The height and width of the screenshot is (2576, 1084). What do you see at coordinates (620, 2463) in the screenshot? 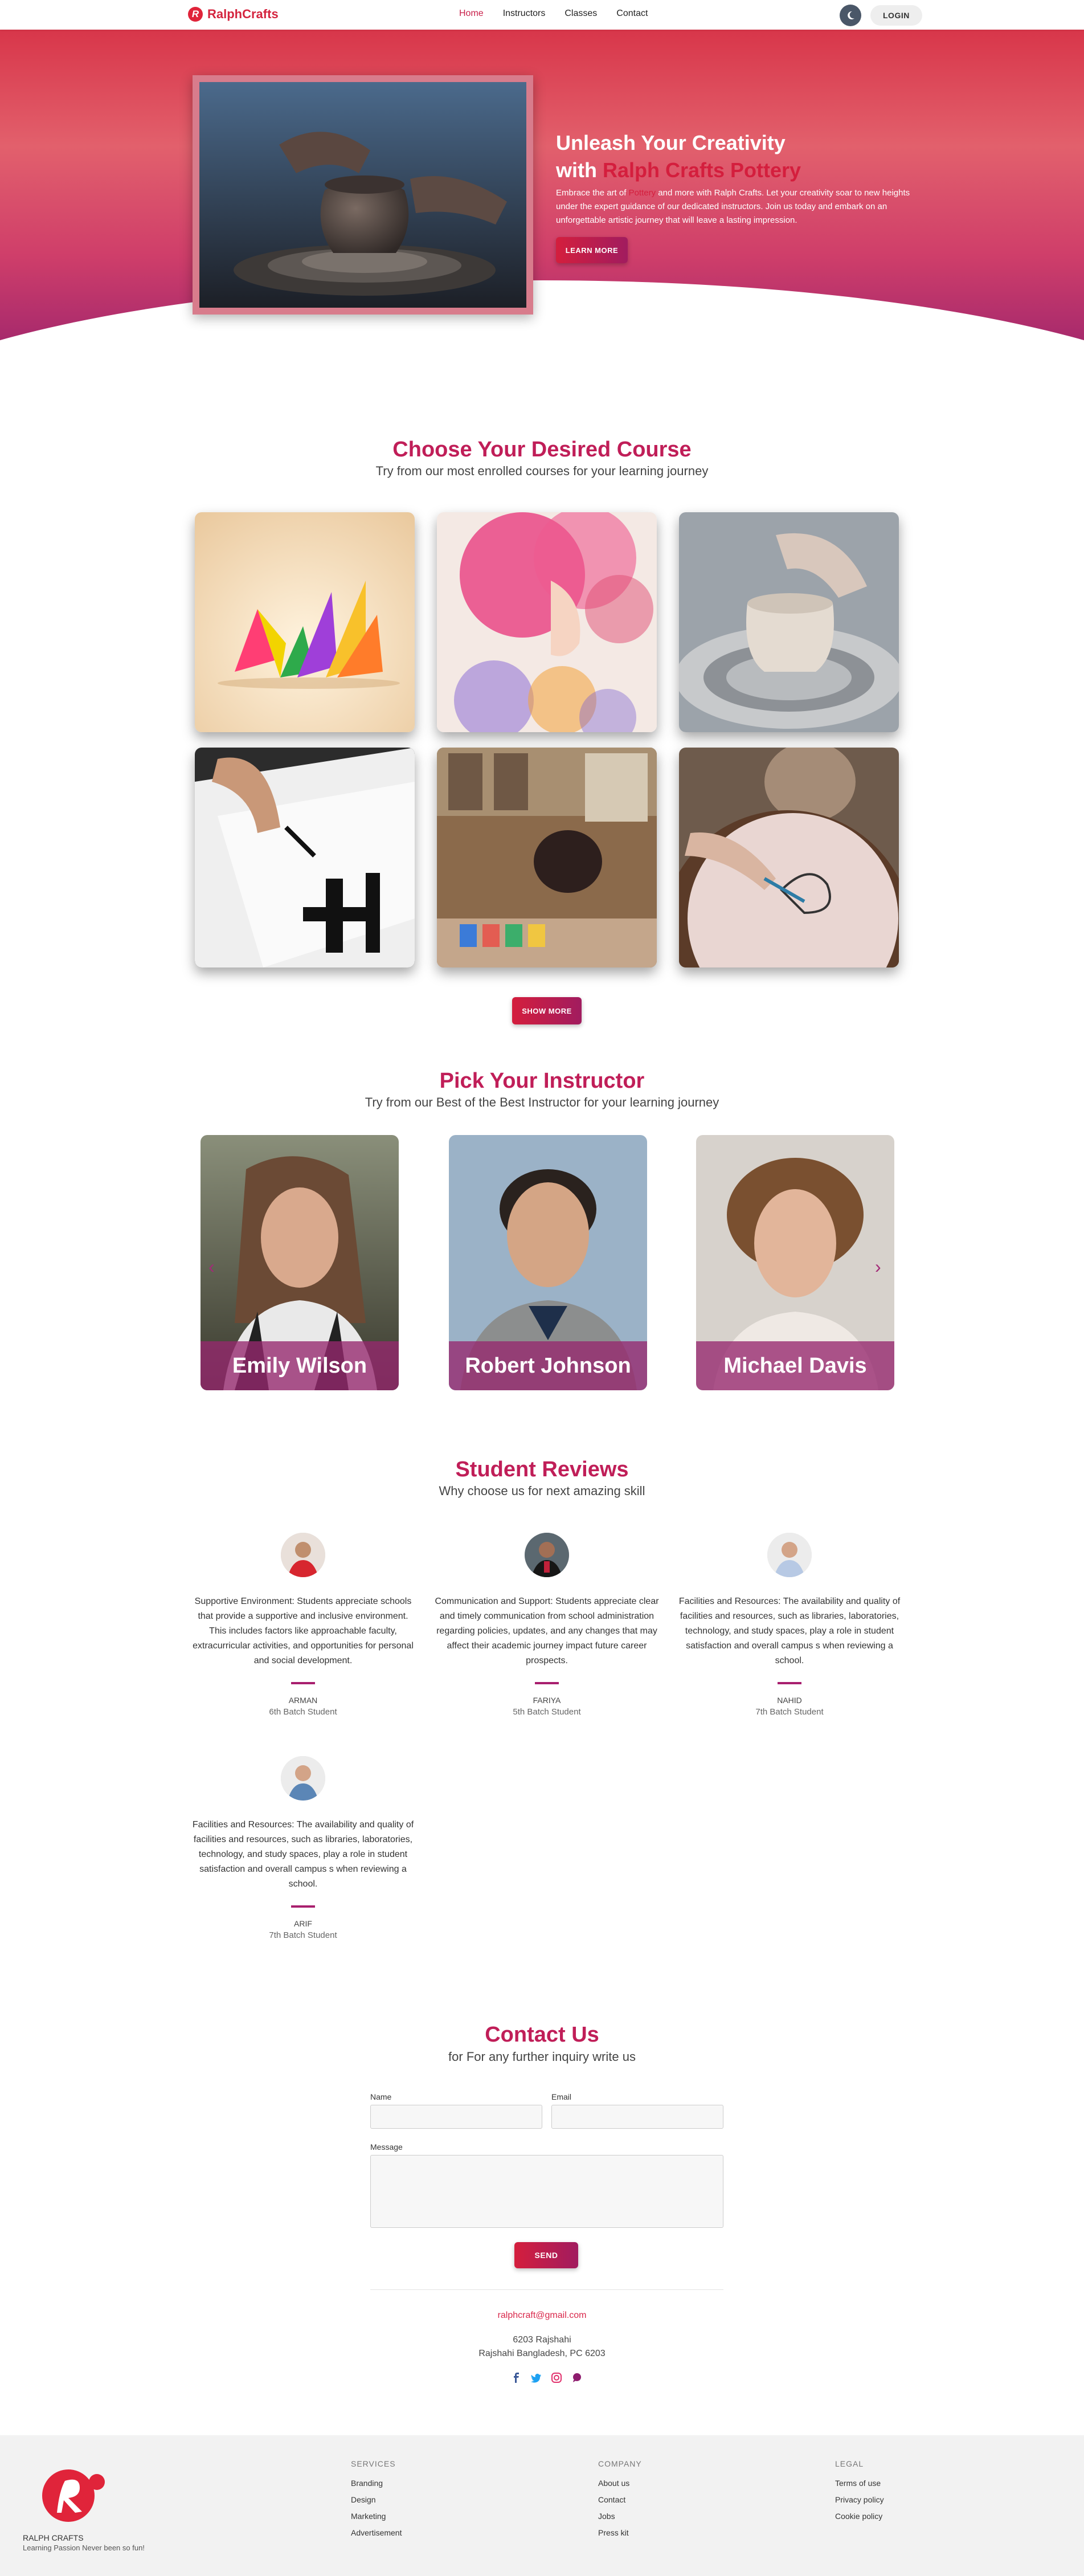
I see `footer-heading: COMPANY` at bounding box center [620, 2463].